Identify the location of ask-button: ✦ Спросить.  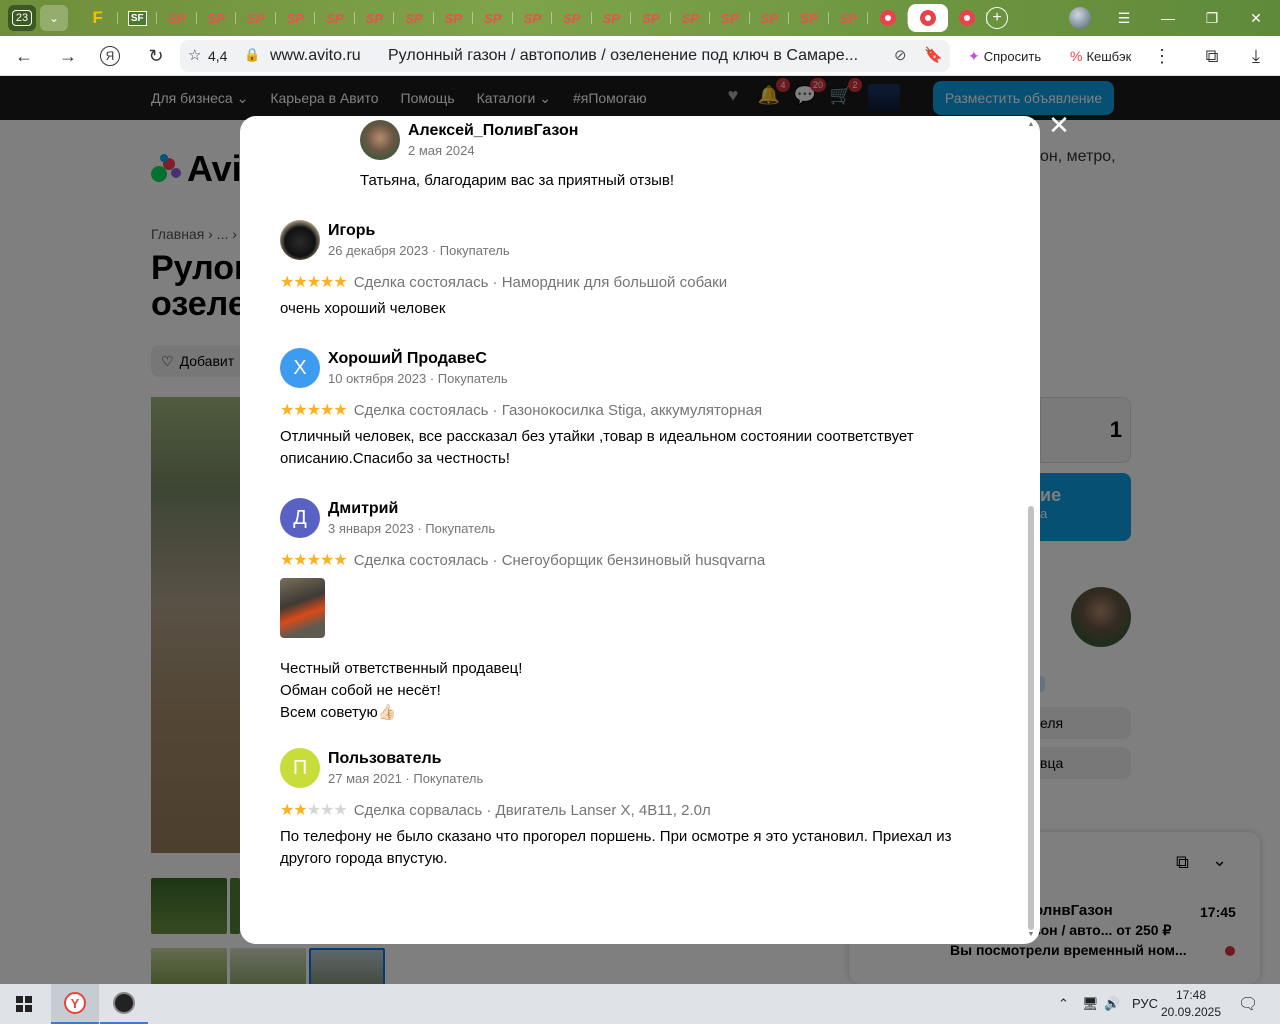
(1005, 56).